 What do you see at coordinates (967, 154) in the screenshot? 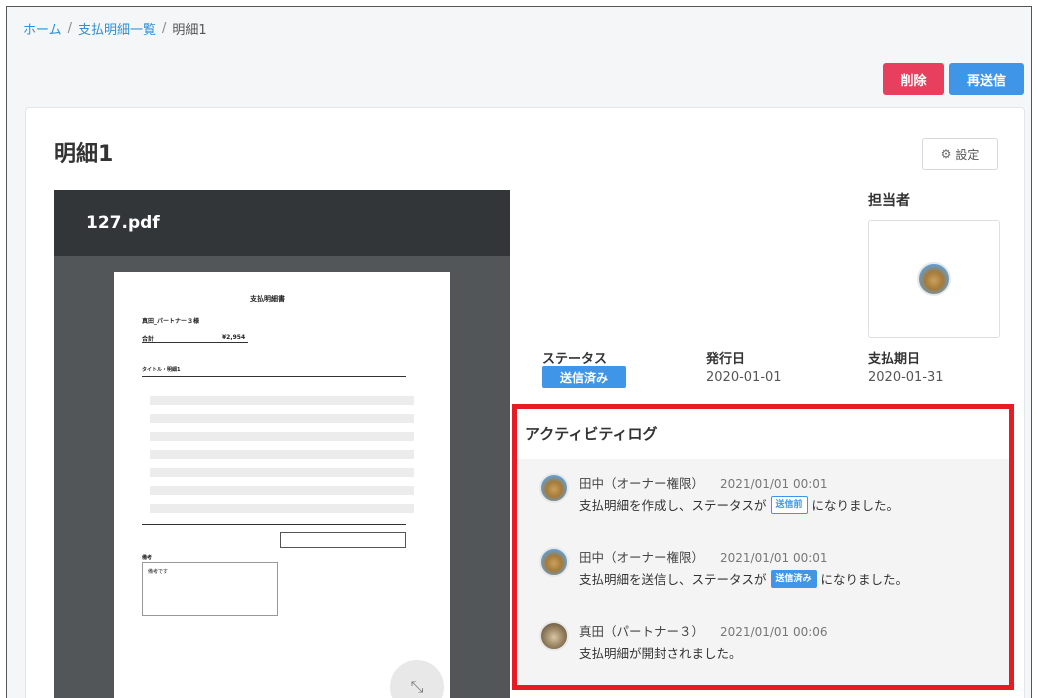
I see `settings-label: 設定` at bounding box center [967, 154].